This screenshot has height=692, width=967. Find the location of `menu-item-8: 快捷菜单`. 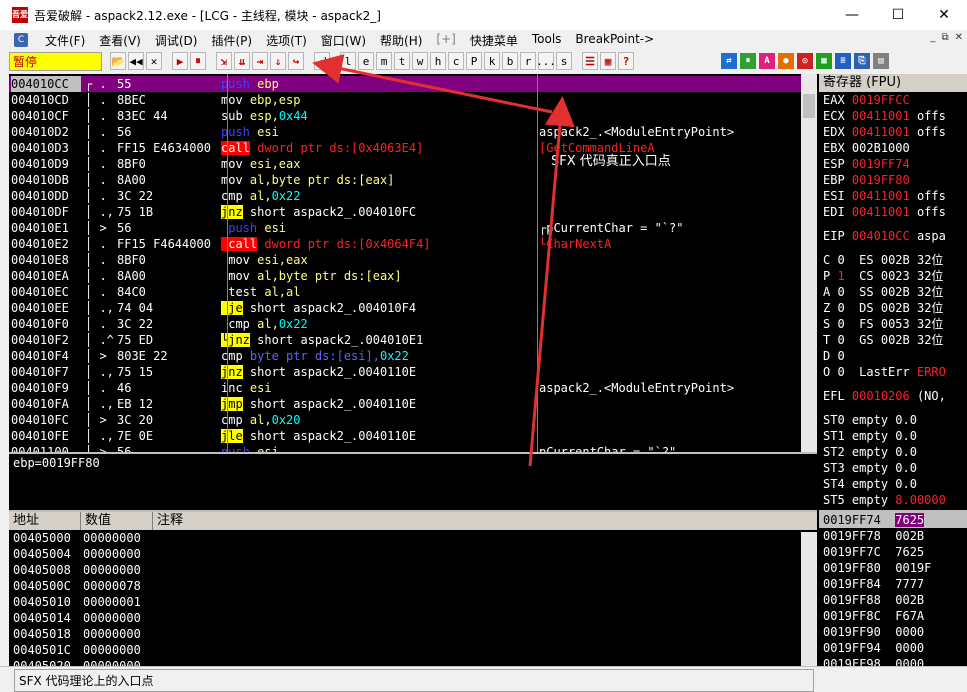

menu-item-8: 快捷菜单 is located at coordinates (494, 40).